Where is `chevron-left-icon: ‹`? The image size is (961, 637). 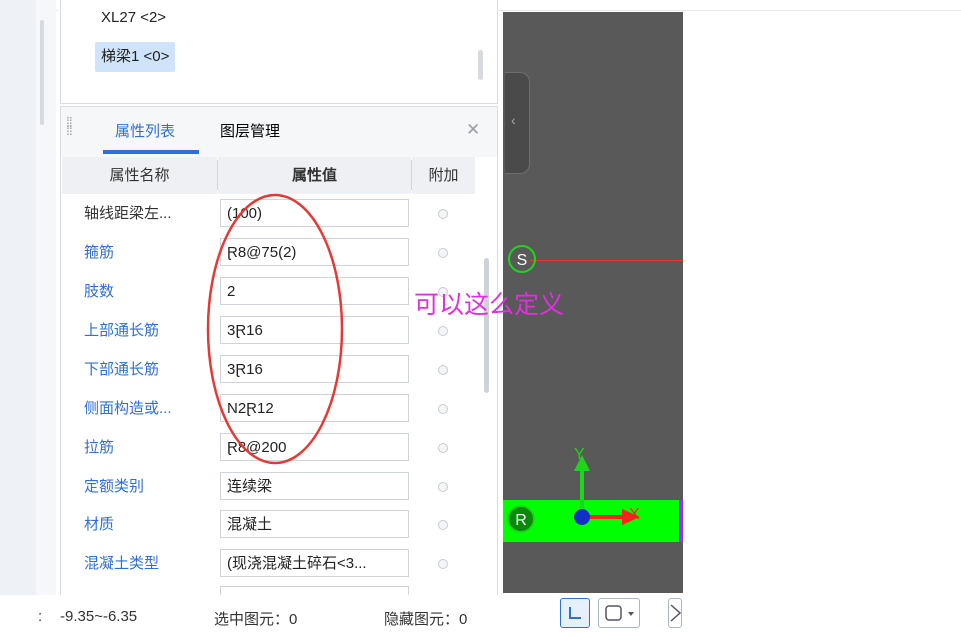
chevron-left-icon: ‹ is located at coordinates (513, 120).